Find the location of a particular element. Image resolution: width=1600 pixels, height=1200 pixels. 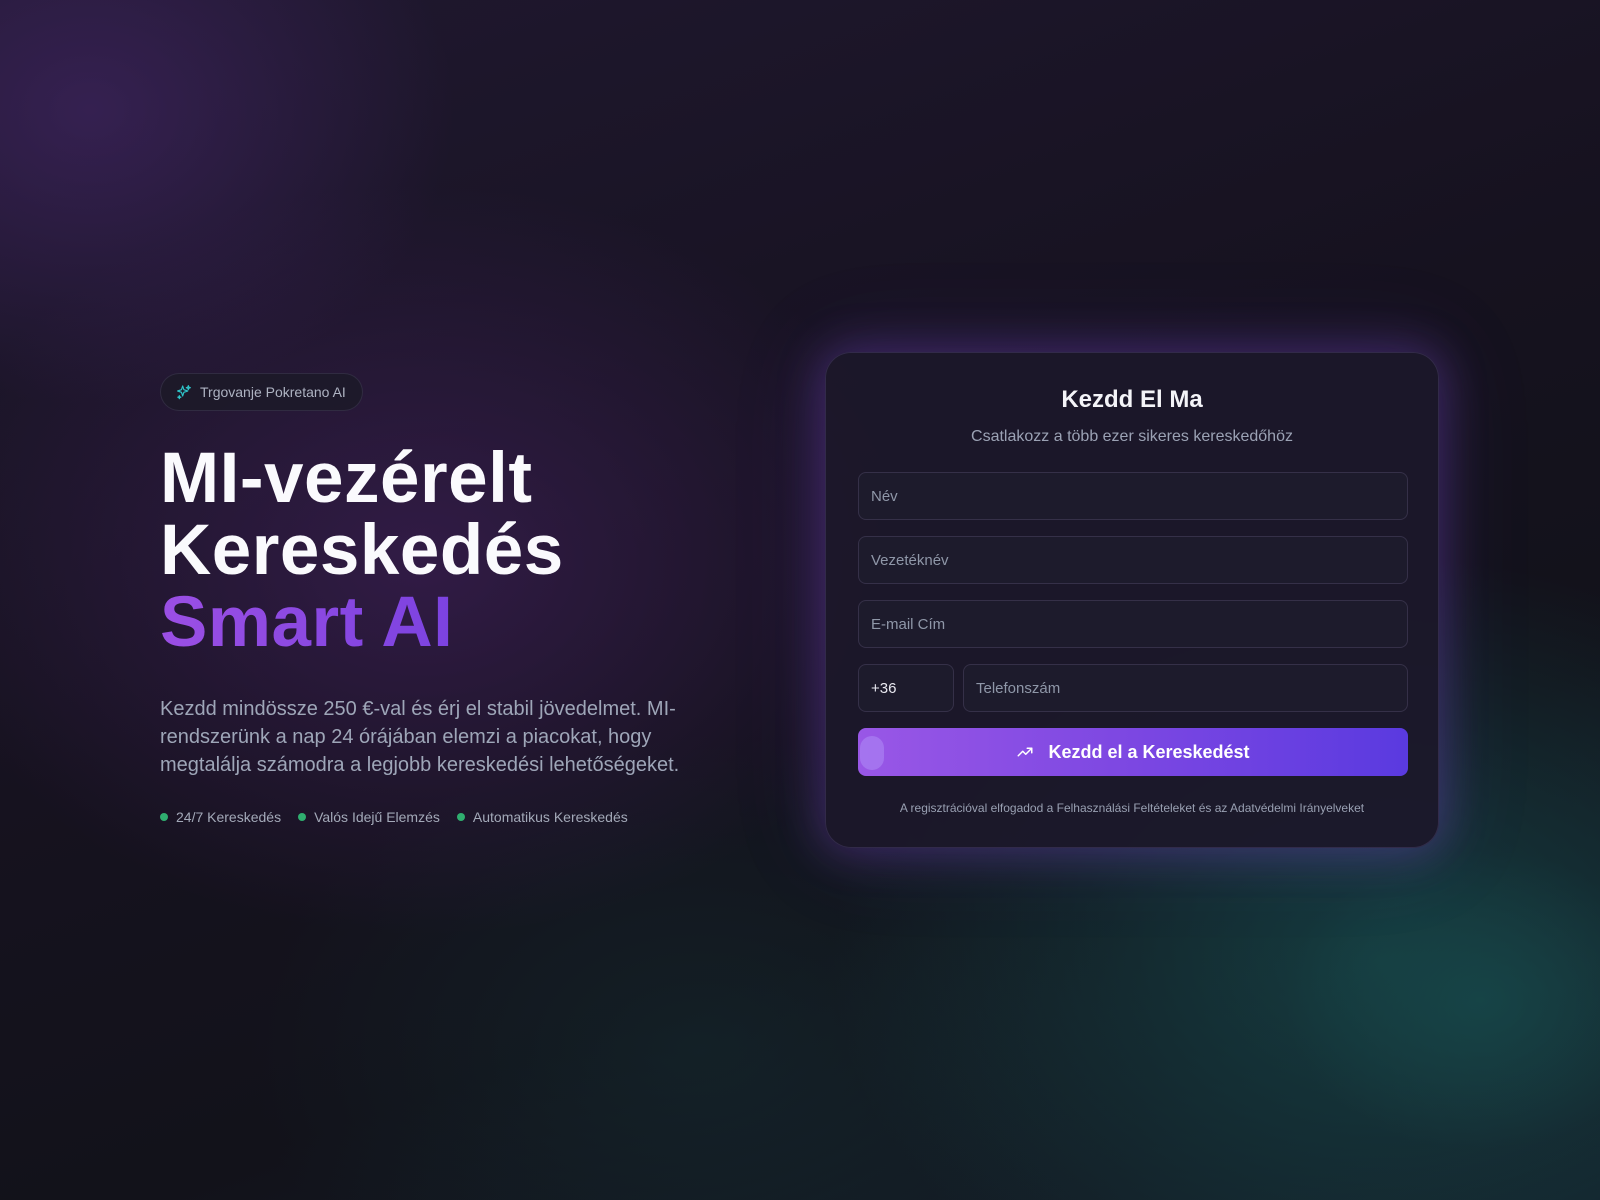

phone-field-wrapper is located at coordinates (1185, 688).